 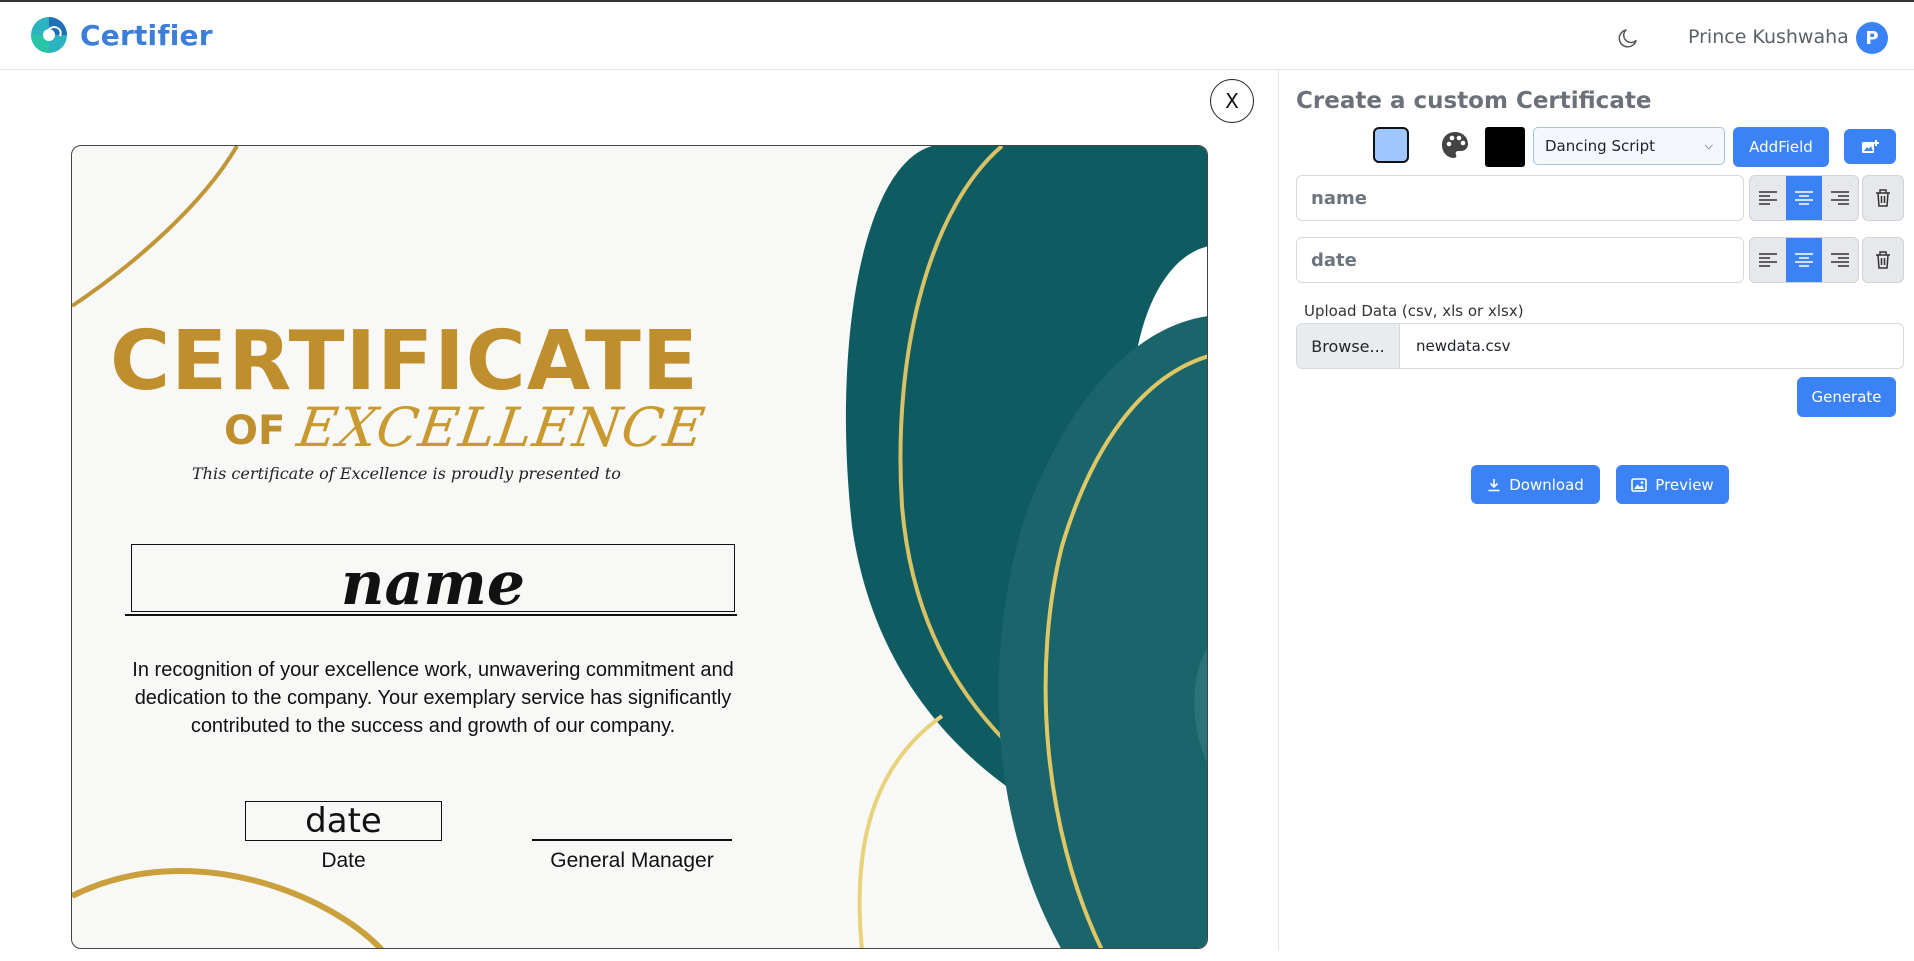 What do you see at coordinates (1339, 198) in the screenshot?
I see `name-field-placeholder: name` at bounding box center [1339, 198].